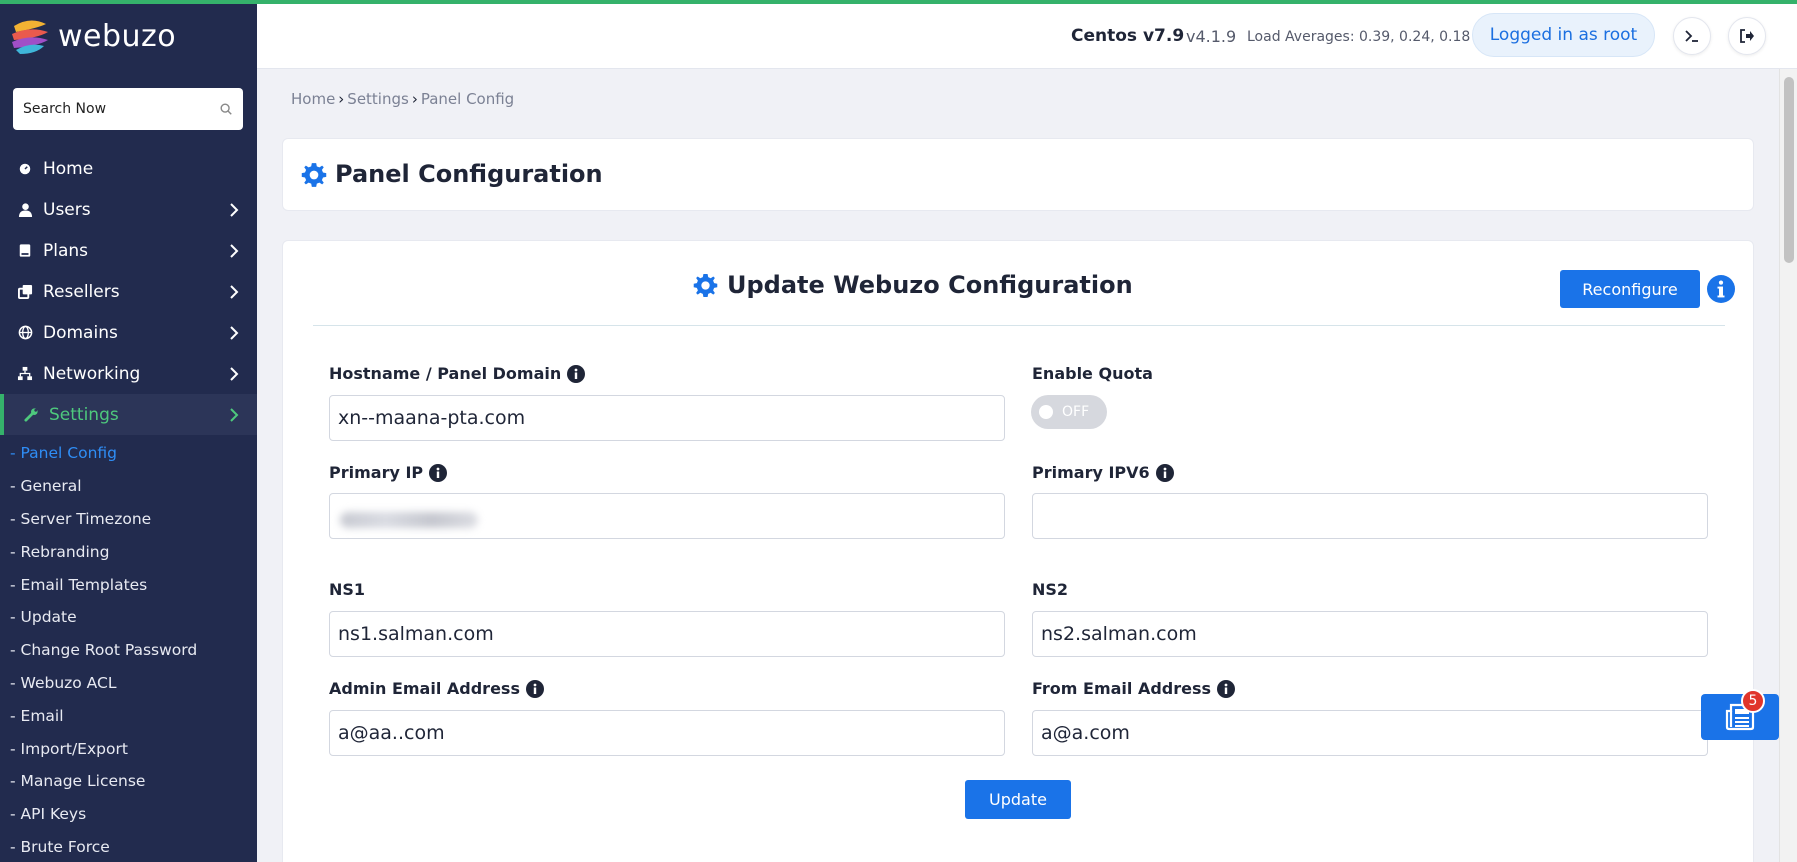 This screenshot has width=1797, height=862. Describe the element at coordinates (1370, 516) in the screenshot. I see `primary-ipv6-input` at that location.